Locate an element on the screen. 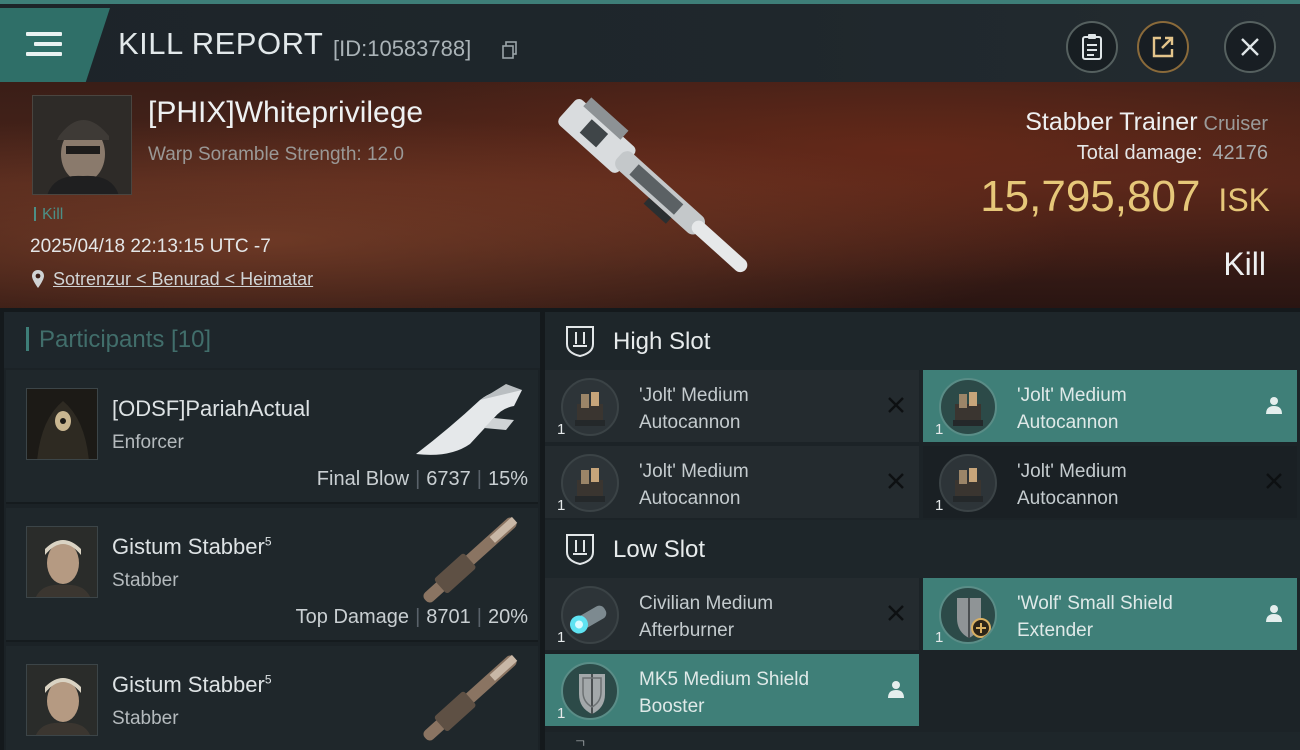 The height and width of the screenshot is (750, 1300). participant-name-text: [ODSF]PariahActual is located at coordinates (211, 408).